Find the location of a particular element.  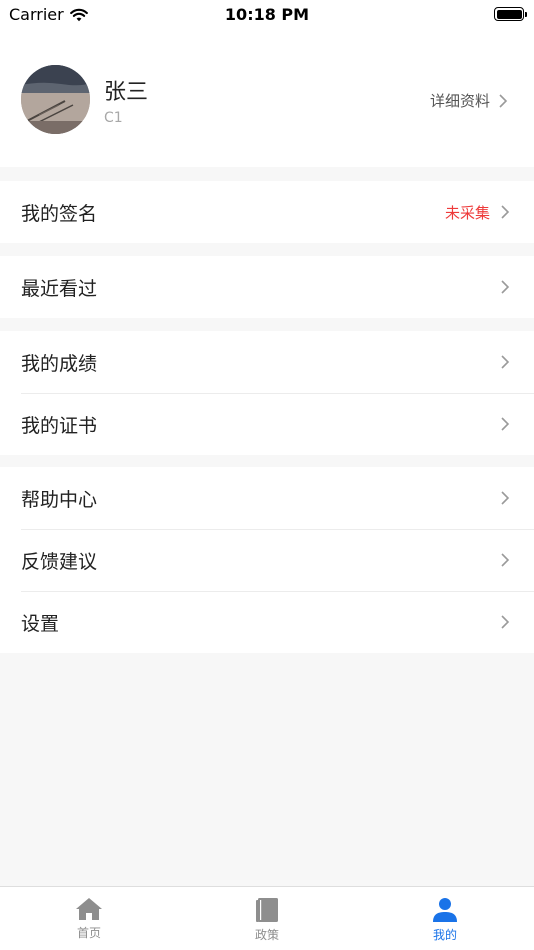

menu-group-recent: 最近看过 is located at coordinates (267, 287).